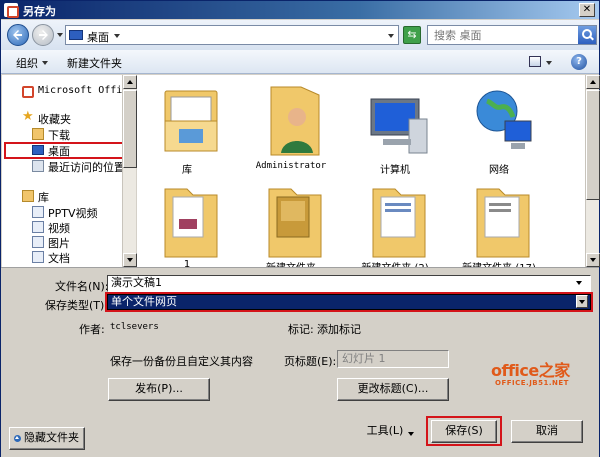 This screenshot has width=600, height=457. Describe the element at coordinates (232, 35) in the screenshot. I see `address-bar: 桌面` at that location.